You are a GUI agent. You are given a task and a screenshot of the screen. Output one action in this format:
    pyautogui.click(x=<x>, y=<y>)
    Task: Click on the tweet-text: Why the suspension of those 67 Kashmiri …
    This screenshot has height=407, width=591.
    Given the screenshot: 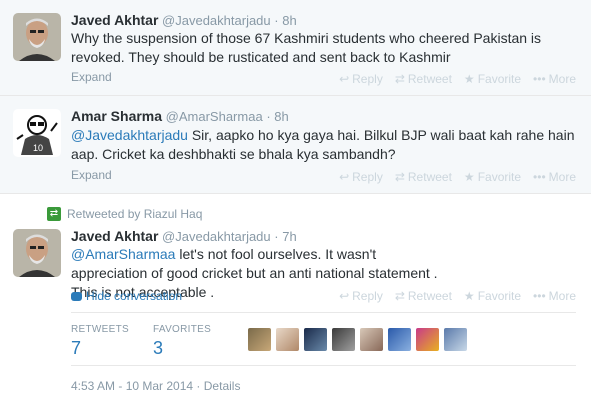 What is the action you would take?
    pyautogui.click(x=306, y=47)
    